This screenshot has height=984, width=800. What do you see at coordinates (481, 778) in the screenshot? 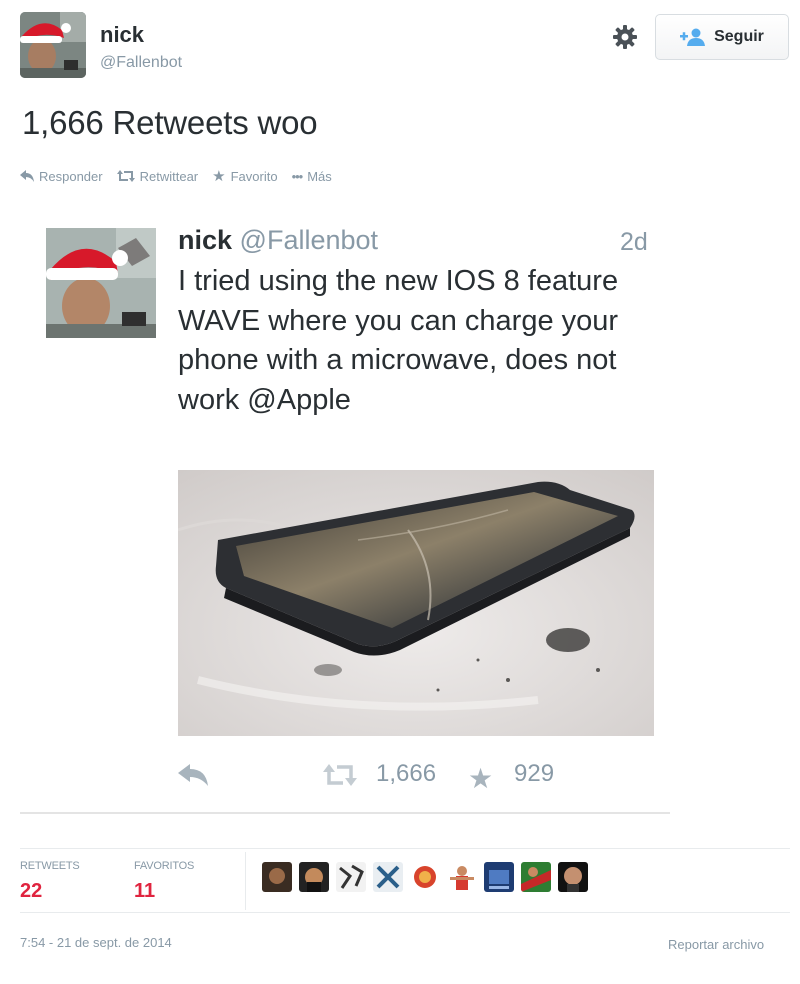
I see `embedded-star-icon: ★` at bounding box center [481, 778].